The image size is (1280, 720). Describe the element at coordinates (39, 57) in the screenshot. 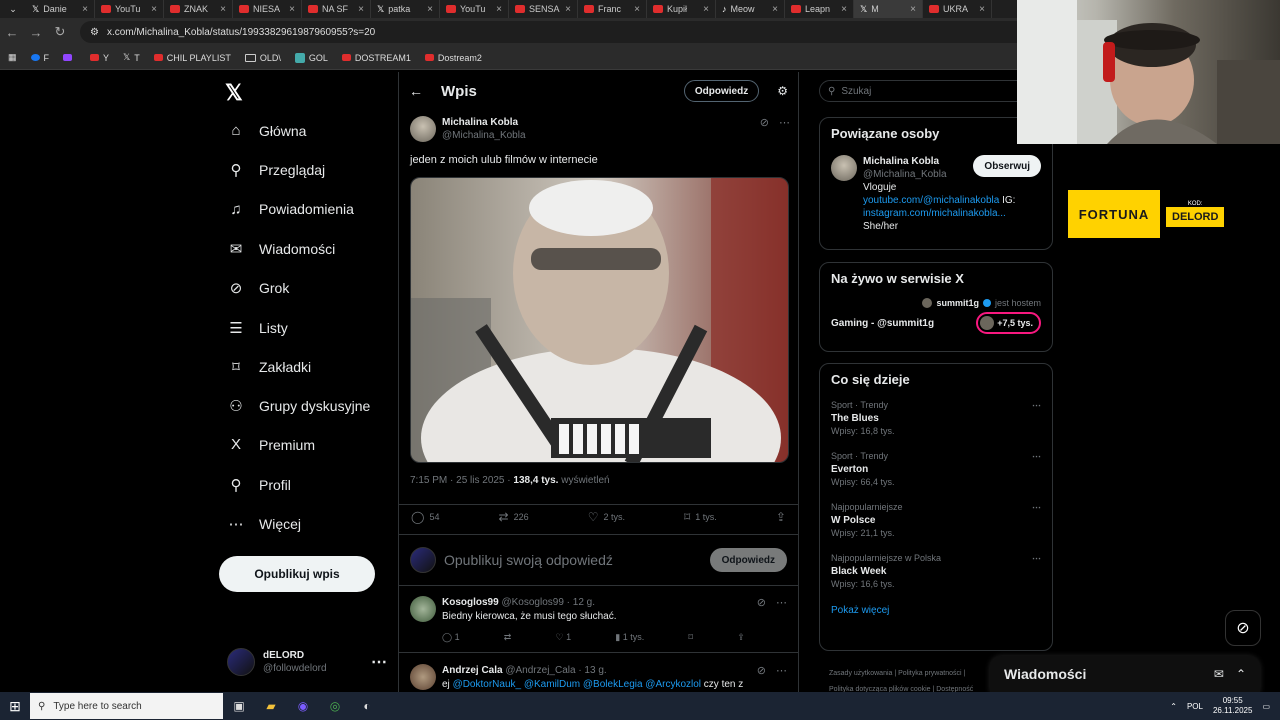

I see `bookmark-item: F` at that location.